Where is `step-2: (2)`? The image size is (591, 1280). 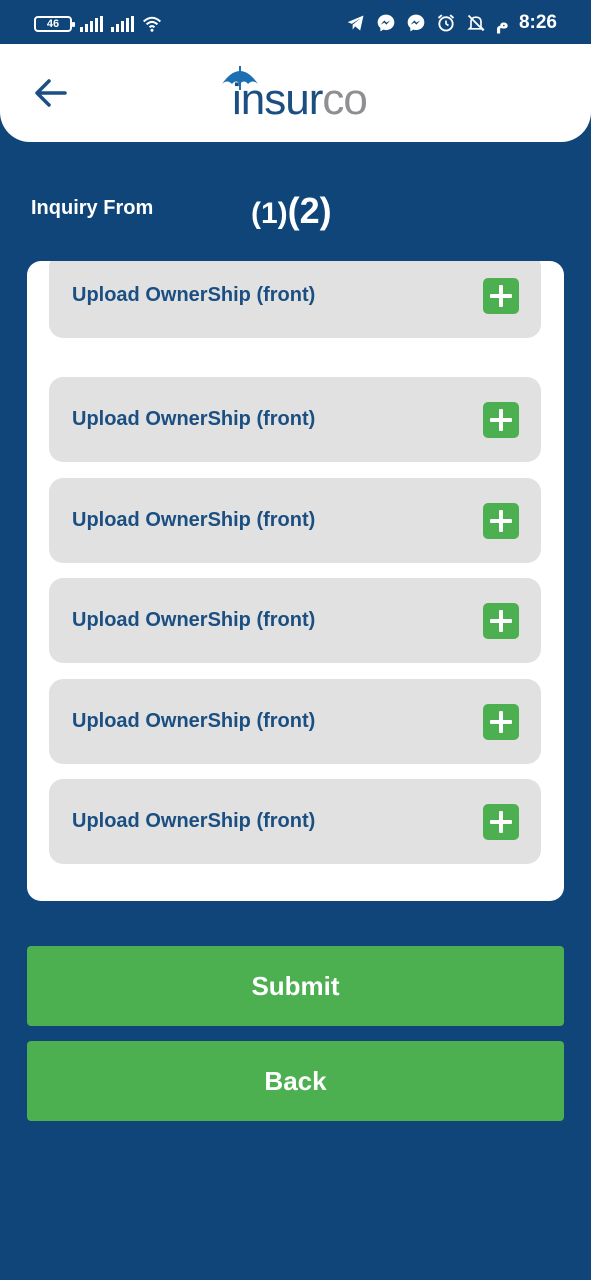
step-2: (2) is located at coordinates (309, 210).